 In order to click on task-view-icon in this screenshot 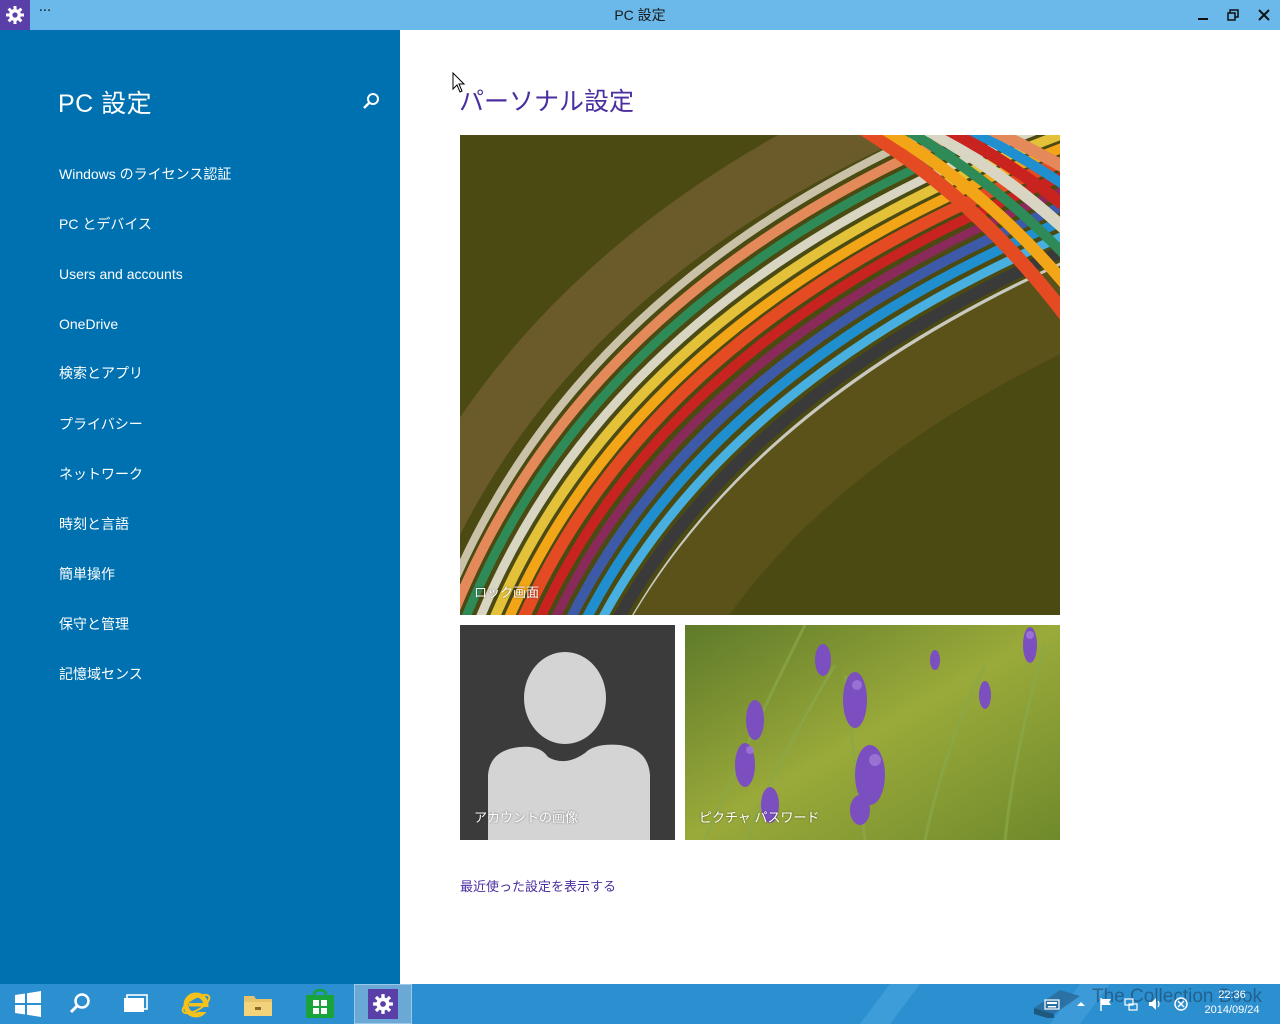, I will do `click(136, 1003)`.